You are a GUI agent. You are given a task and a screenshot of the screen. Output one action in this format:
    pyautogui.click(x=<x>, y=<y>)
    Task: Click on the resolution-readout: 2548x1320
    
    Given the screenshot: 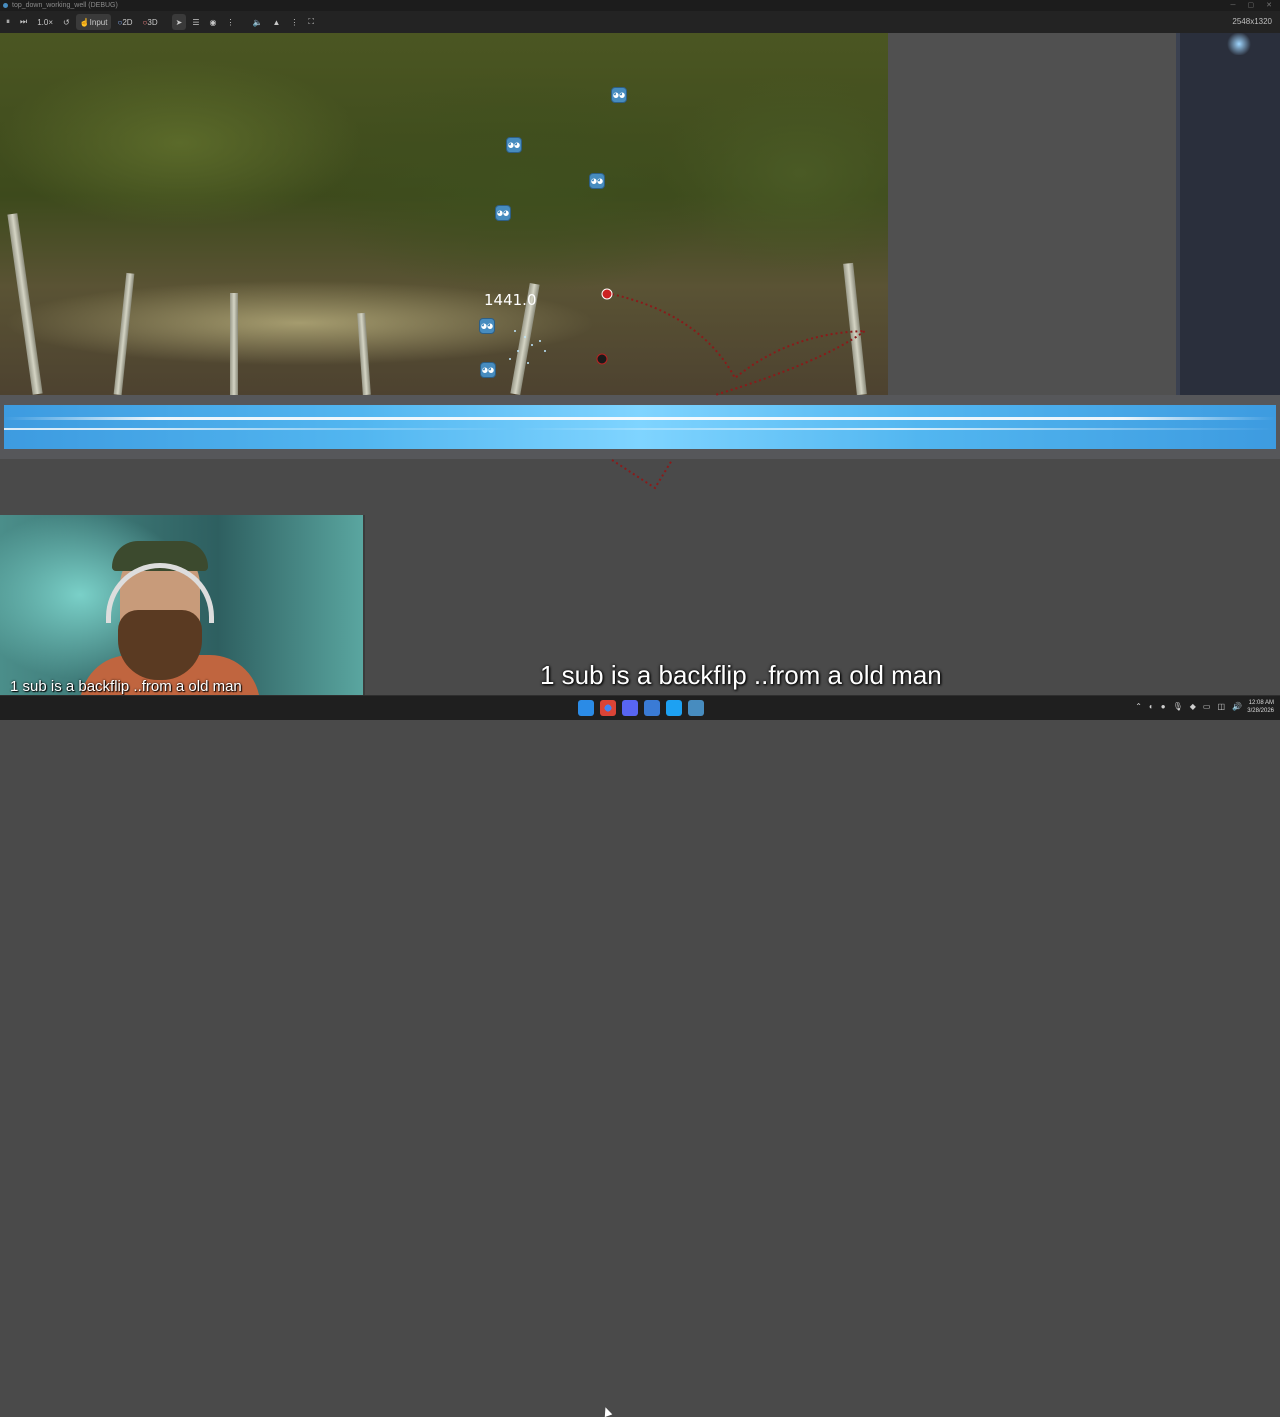 What is the action you would take?
    pyautogui.click(x=1252, y=21)
    